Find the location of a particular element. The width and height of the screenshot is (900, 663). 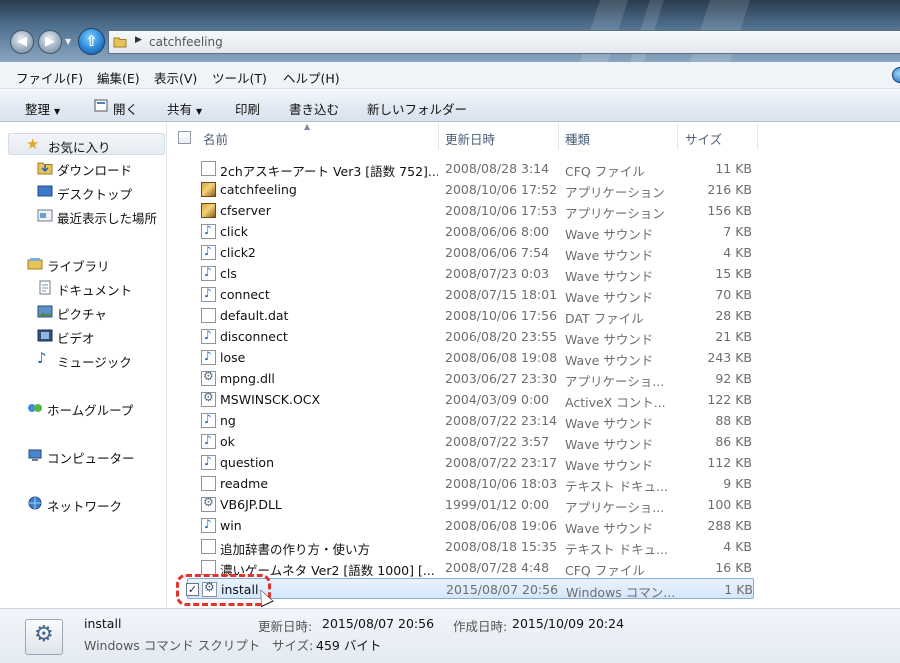

back-button: ◀ is located at coordinates (22, 42).